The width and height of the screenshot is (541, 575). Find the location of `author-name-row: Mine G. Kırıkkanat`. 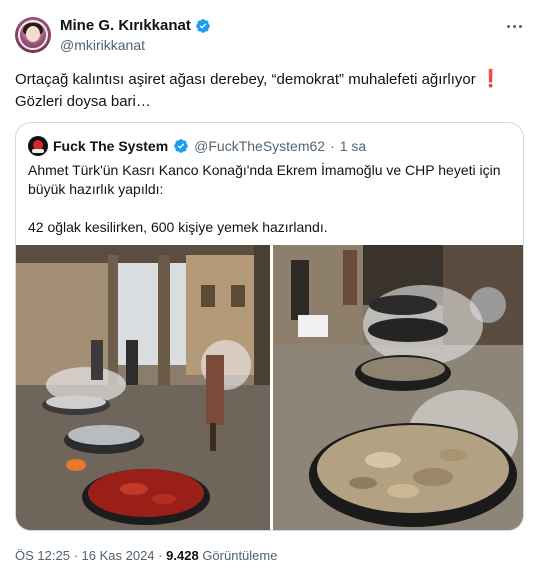

author-name-row: Mine G. Kırıkkanat is located at coordinates (135, 26).